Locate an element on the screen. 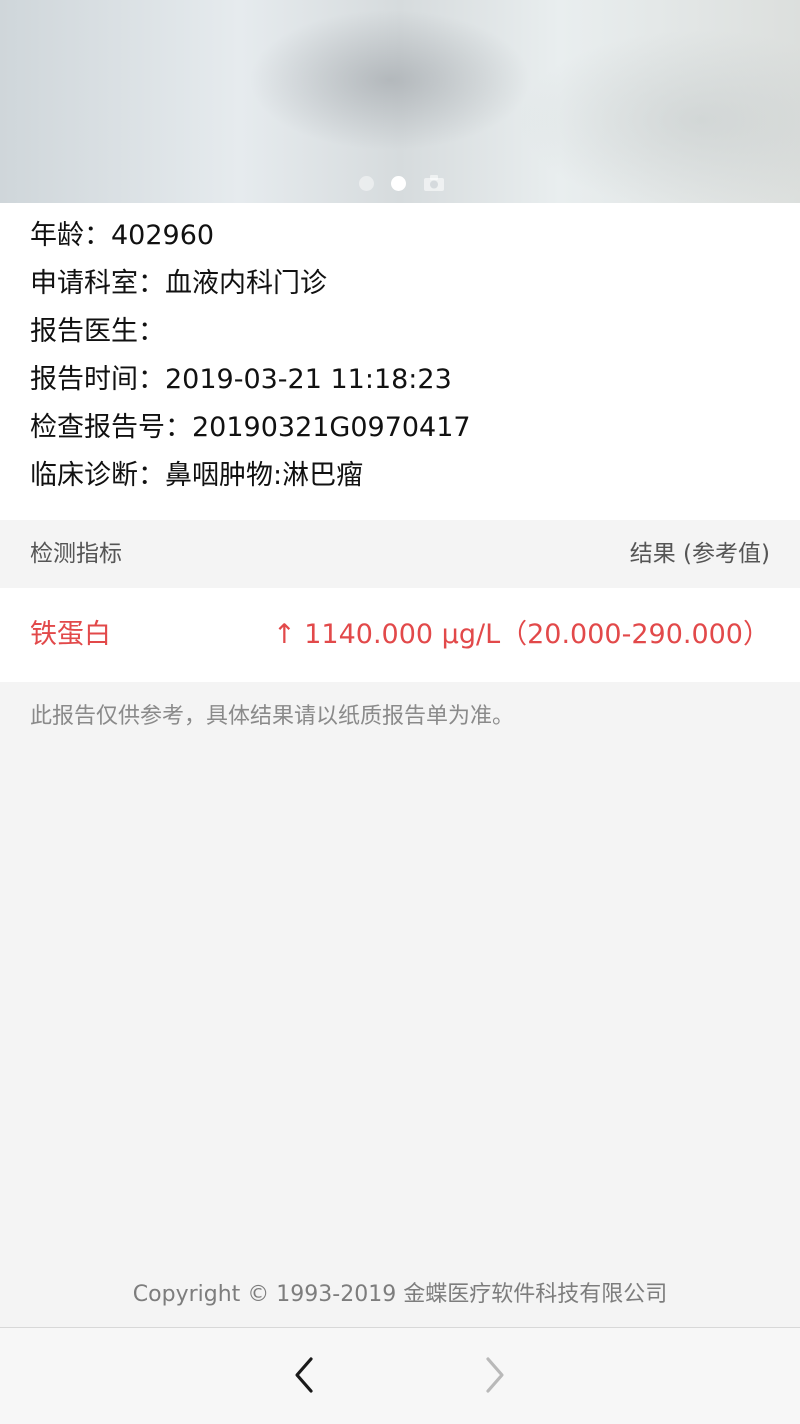 This screenshot has height=1424, width=800. header-indicator-label: 检测指标 is located at coordinates (76, 554).